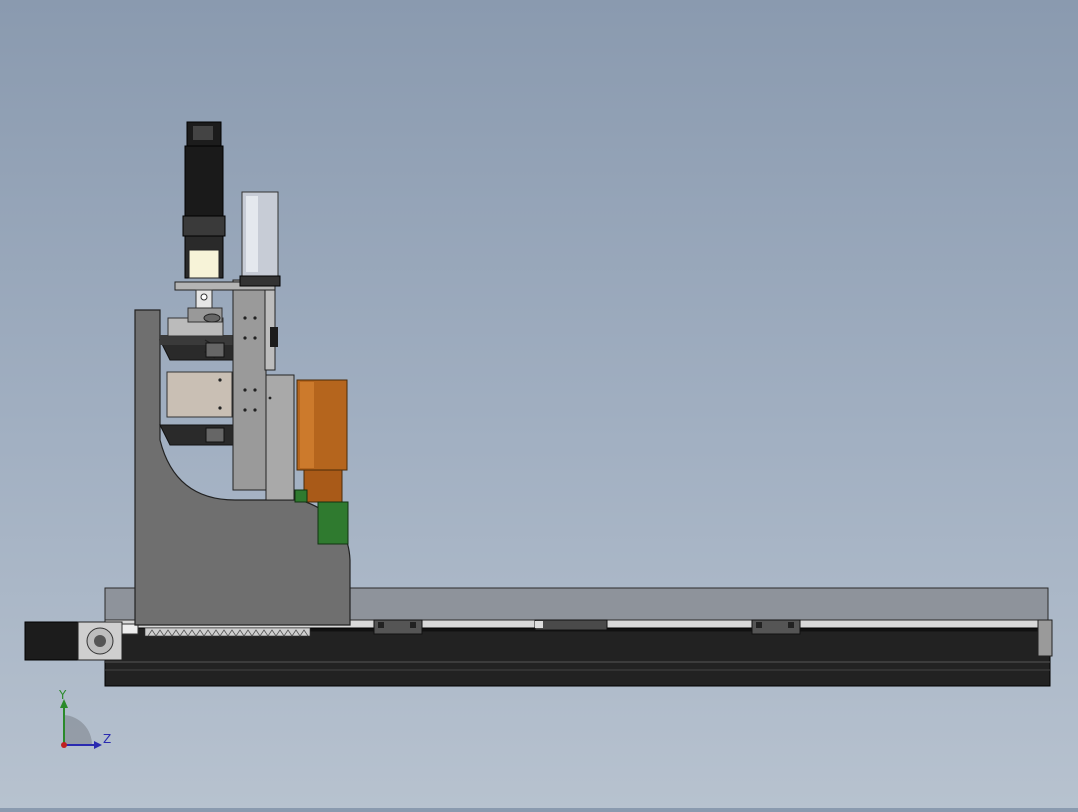 The height and width of the screenshot is (812, 1078). I want to click on copper-spindle, so click(322, 441).